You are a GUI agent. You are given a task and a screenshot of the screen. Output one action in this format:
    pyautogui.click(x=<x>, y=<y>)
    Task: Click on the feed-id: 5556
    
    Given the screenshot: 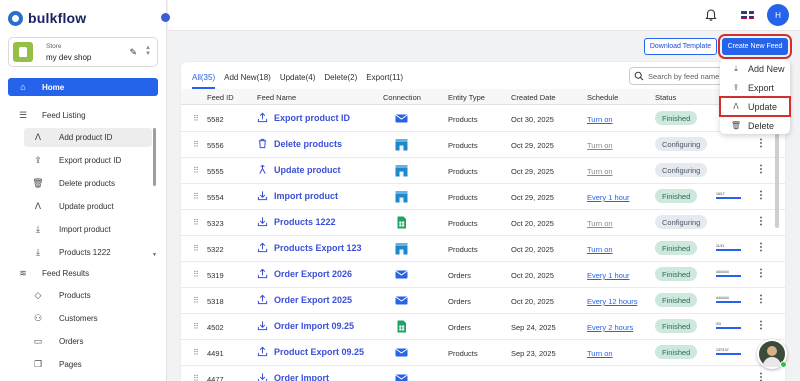 What is the action you would take?
    pyautogui.click(x=215, y=145)
    